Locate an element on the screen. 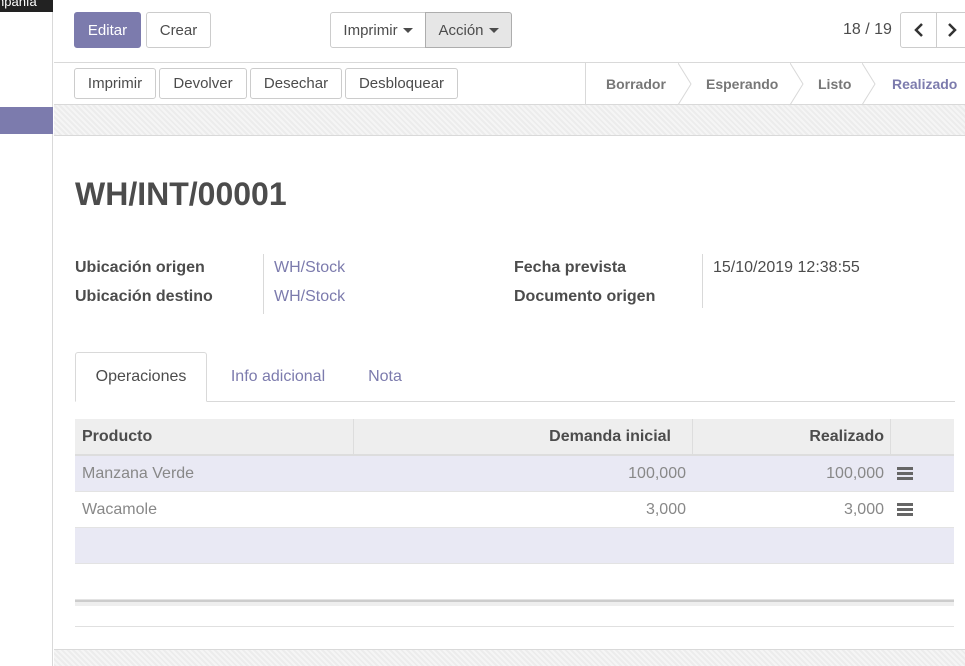 This screenshot has height=666, width=965. cell-product: Wacamole is located at coordinates (119, 509).